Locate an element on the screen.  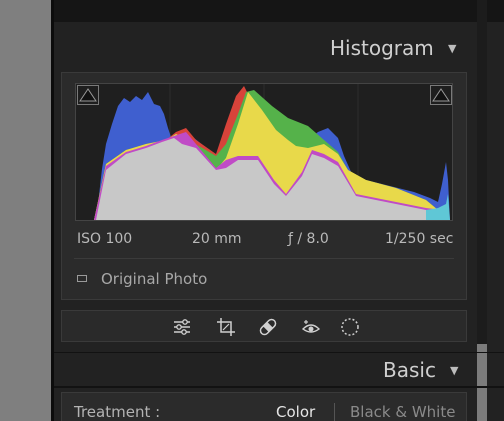
shutter-speed-readout: 1/250 sec is located at coordinates (419, 239).